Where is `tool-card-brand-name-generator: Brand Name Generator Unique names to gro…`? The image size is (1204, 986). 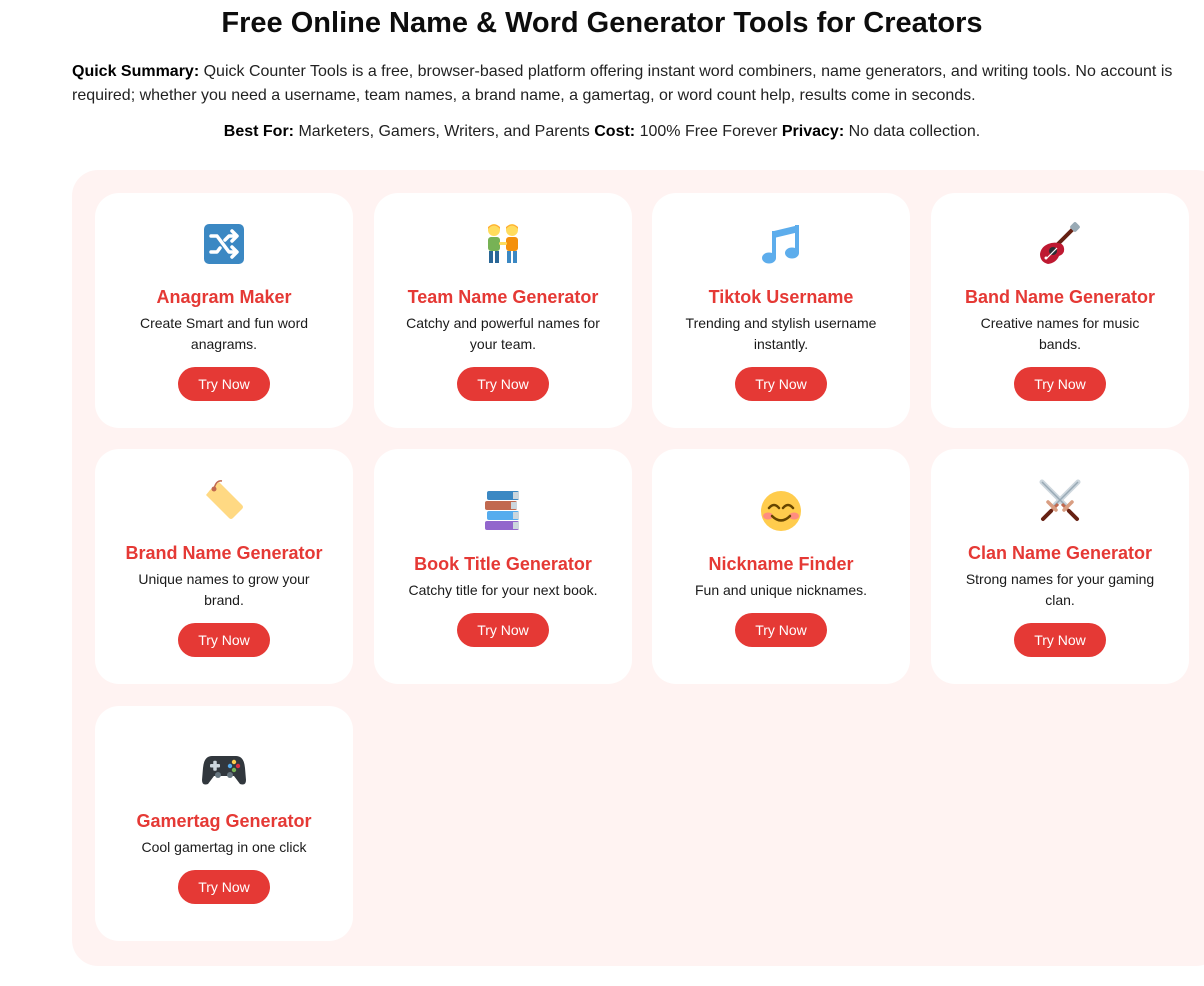 tool-card-brand-name-generator: Brand Name Generator Unique names to gro… is located at coordinates (224, 566).